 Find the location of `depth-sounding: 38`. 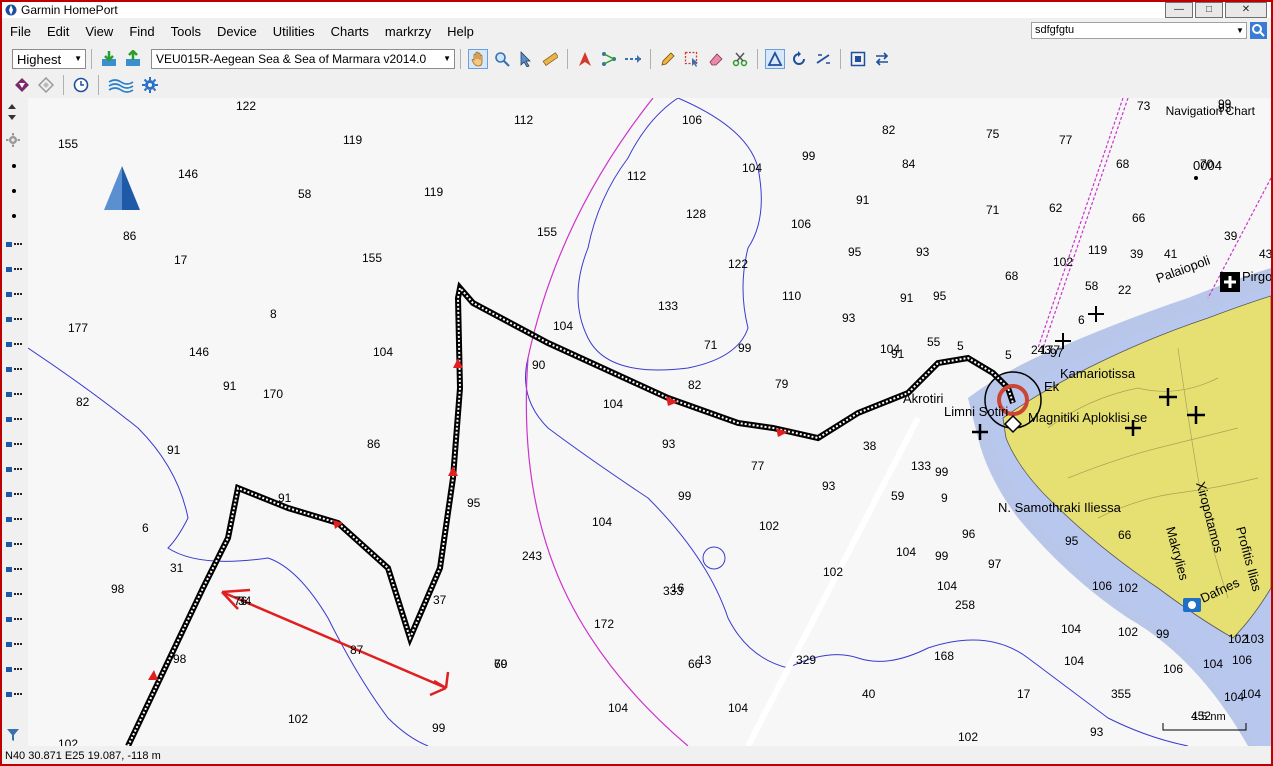

depth-sounding: 38 is located at coordinates (870, 446).